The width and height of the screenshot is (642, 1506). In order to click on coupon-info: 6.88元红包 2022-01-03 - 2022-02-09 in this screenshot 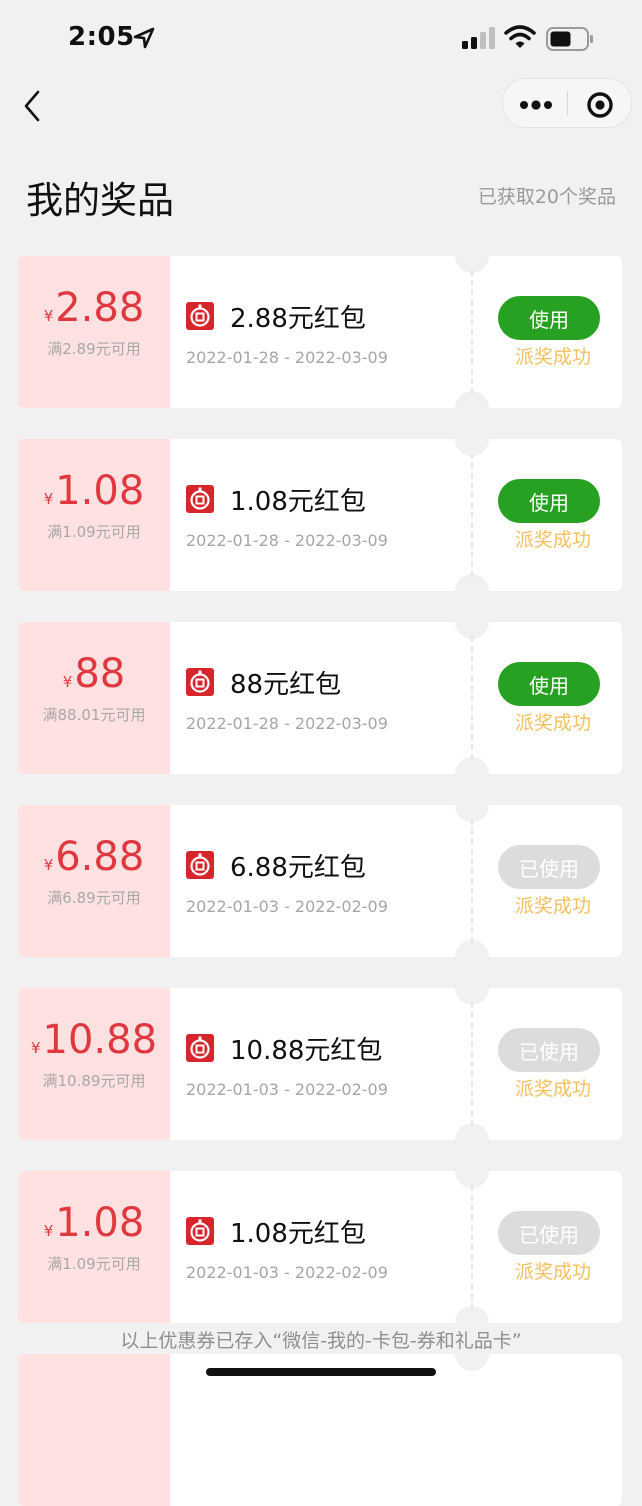, I will do `click(320, 881)`.